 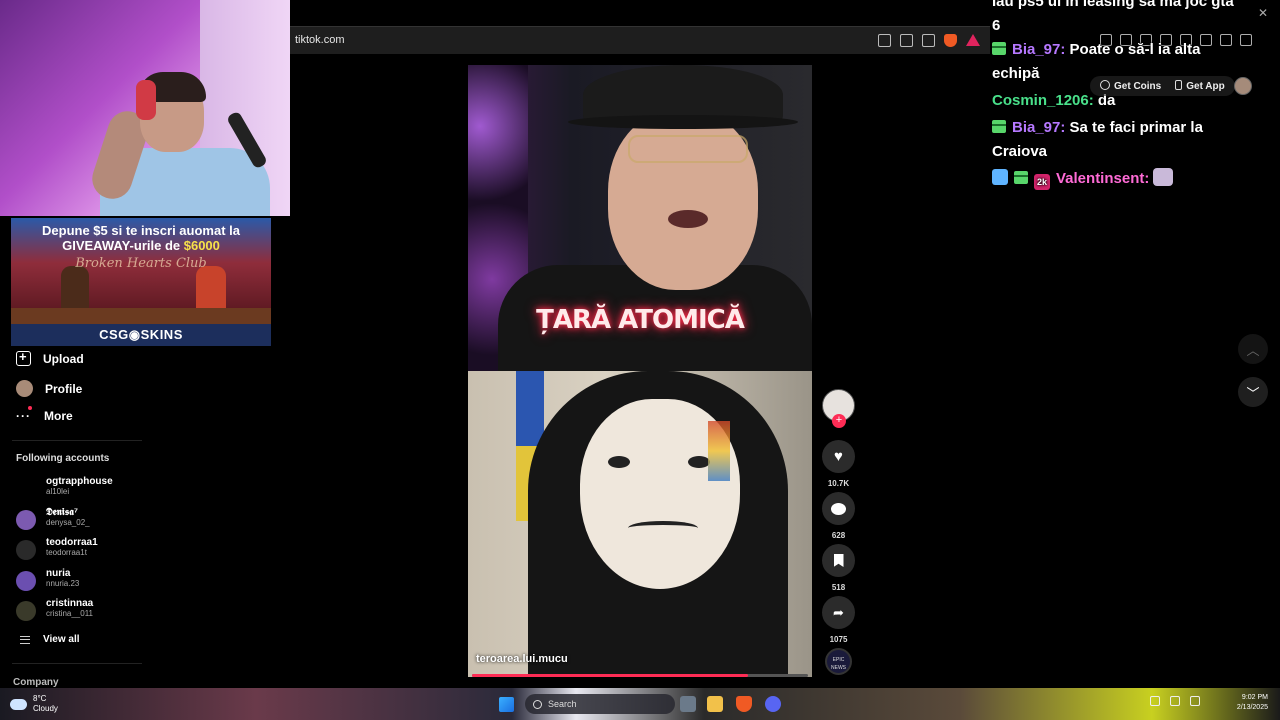 What do you see at coordinates (1249, 703) in the screenshot?
I see `taskbar-clock: 9:02 PM 2/13/2025` at bounding box center [1249, 703].